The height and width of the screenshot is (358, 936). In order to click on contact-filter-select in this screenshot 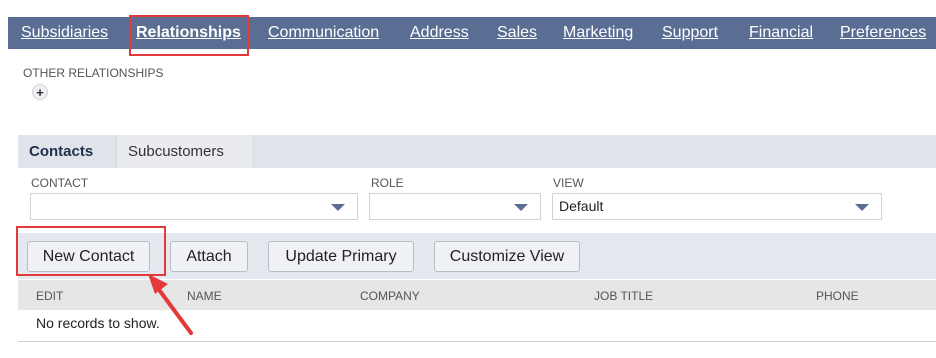, I will do `click(194, 206)`.